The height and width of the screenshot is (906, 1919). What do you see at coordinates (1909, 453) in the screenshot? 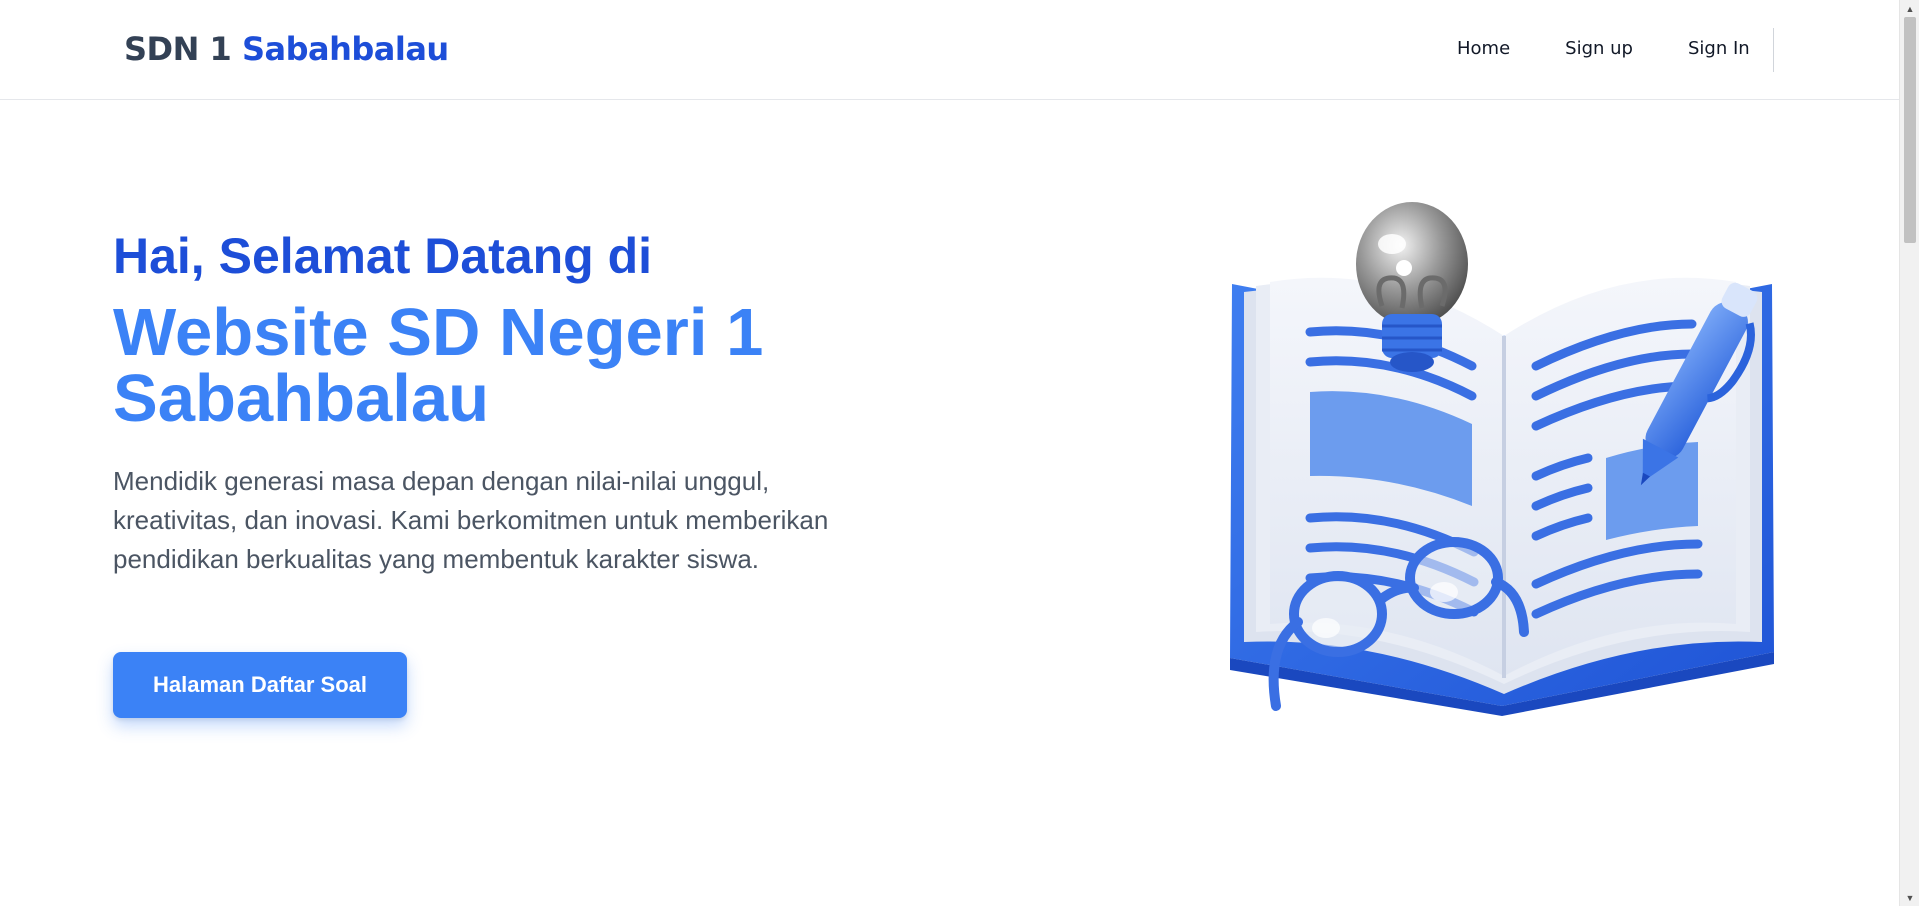
I see `page-scrollbar: ▲ ▼` at bounding box center [1909, 453].